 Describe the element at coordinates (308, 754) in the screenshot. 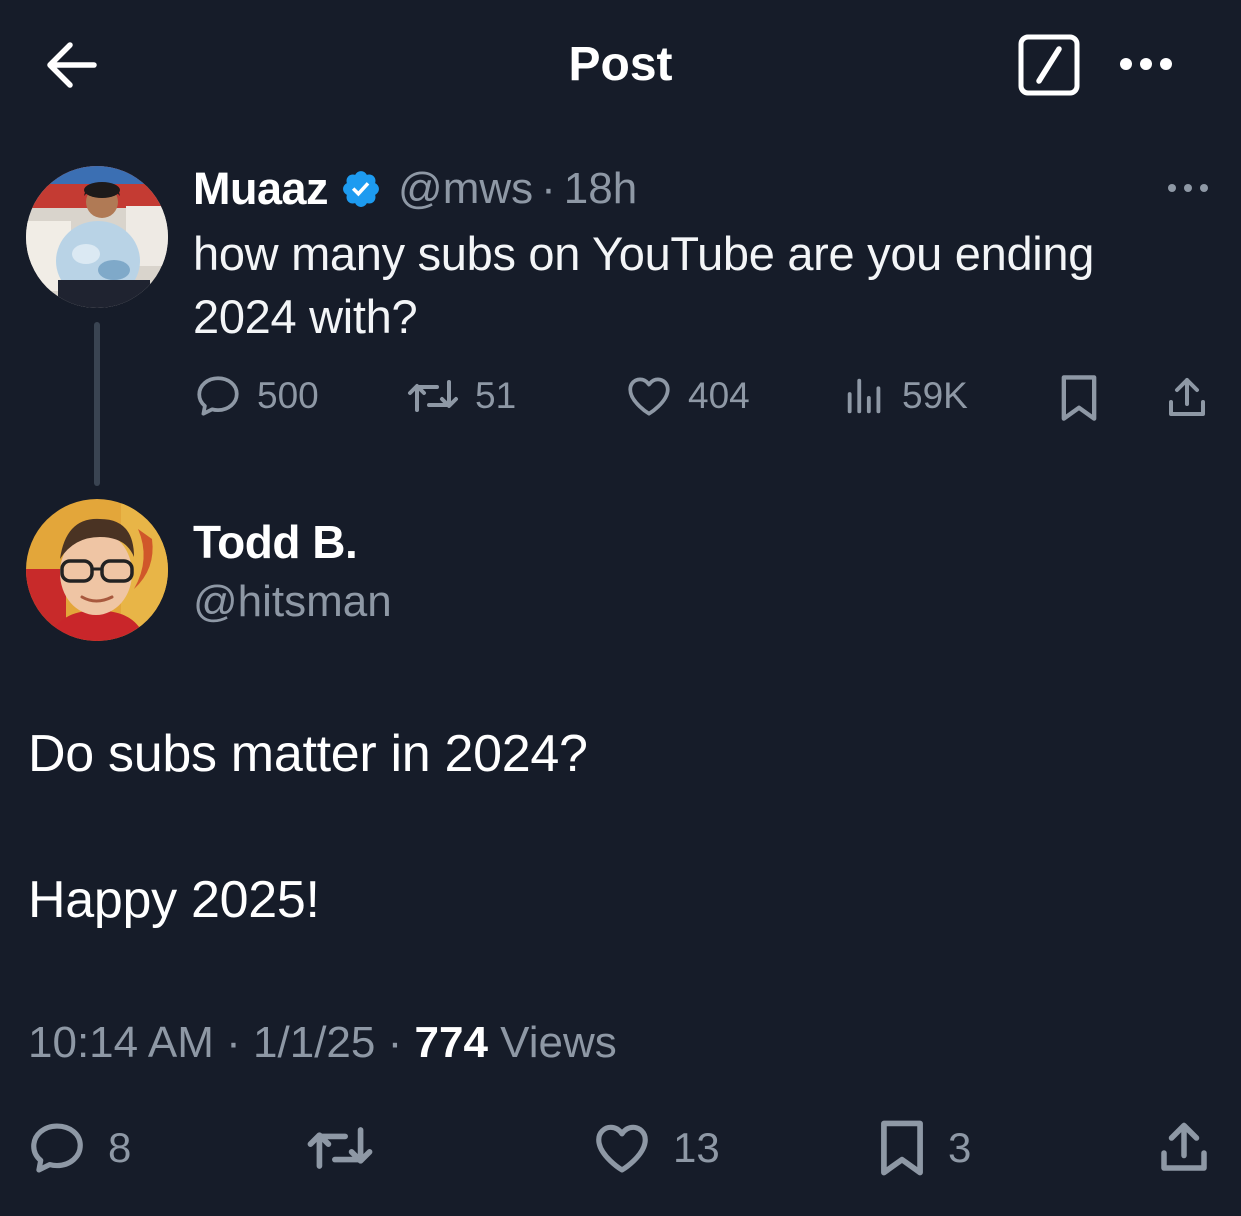

I see `post-text-line: Do subs matter in 2024?` at that location.